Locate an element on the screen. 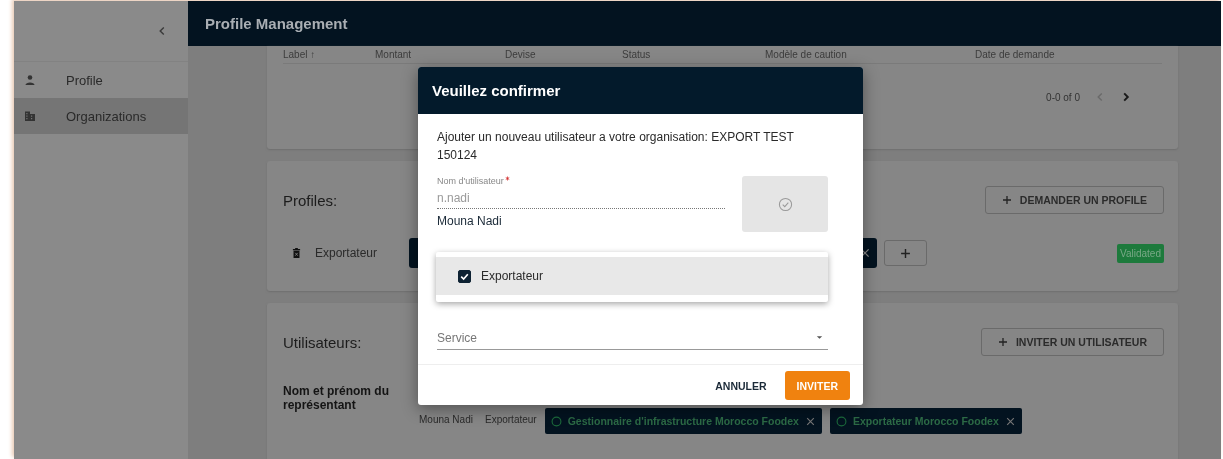 The image size is (1223, 459). status-badge: Validated is located at coordinates (1140, 253).